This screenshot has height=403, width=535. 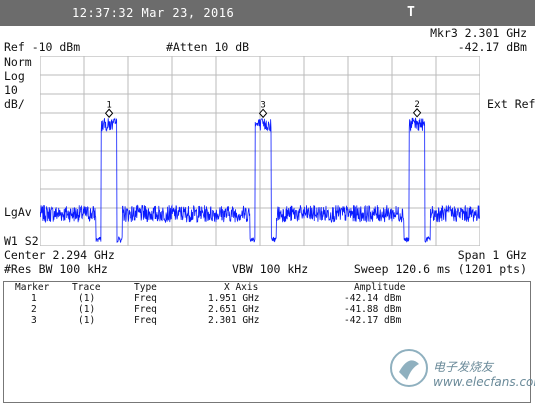 I want to click on scale-norm: Norm, so click(x=18, y=62).